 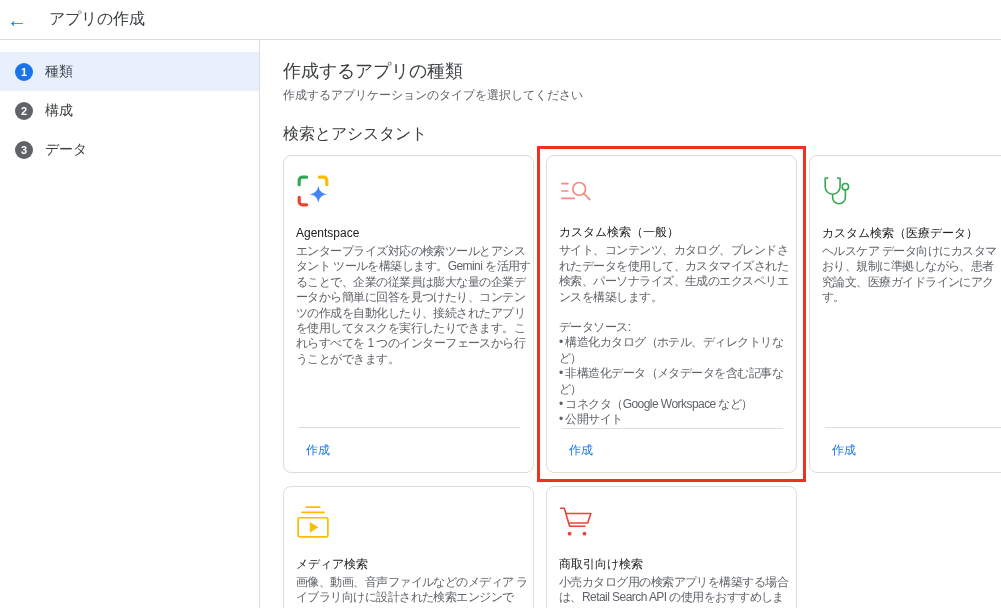 What do you see at coordinates (129, 71) in the screenshot?
I see `step-item: 1 種類` at bounding box center [129, 71].